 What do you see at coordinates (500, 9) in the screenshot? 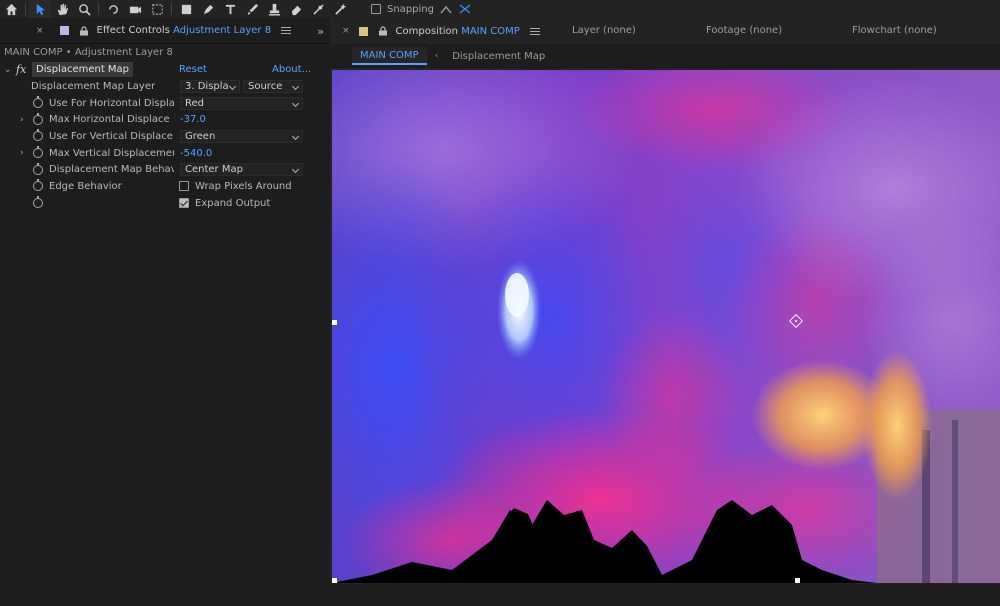
I see `tools-toolbar: Snapping` at bounding box center [500, 9].